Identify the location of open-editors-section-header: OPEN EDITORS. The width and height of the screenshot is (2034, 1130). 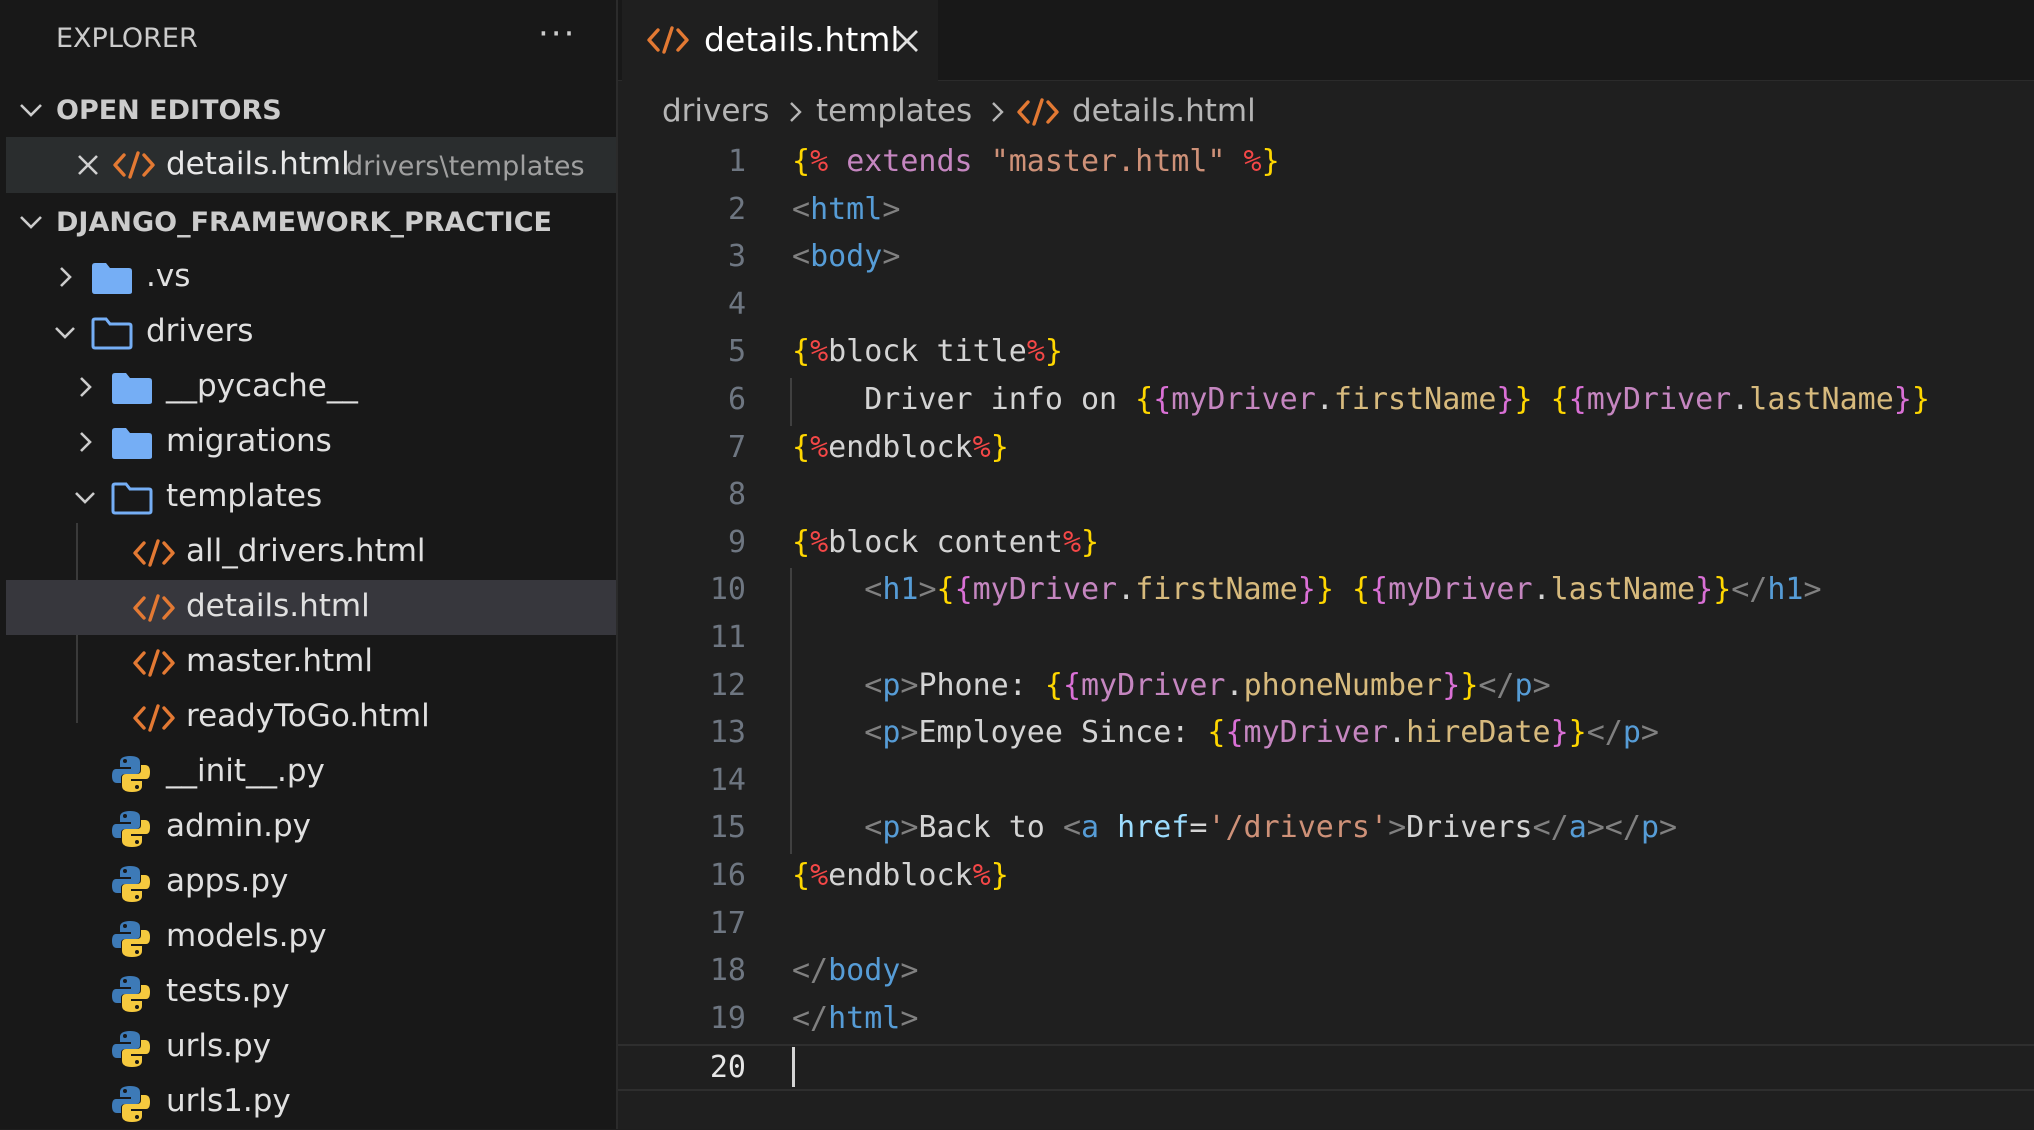
(308, 110).